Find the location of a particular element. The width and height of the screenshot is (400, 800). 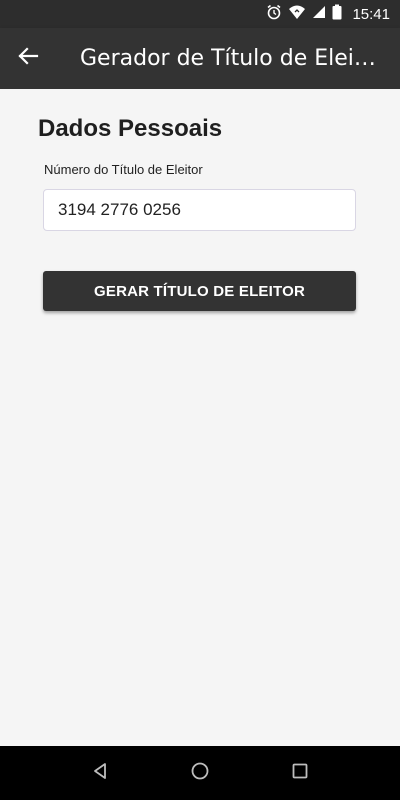

voter-id-label: Número do Título de Eleitor is located at coordinates (123, 169).